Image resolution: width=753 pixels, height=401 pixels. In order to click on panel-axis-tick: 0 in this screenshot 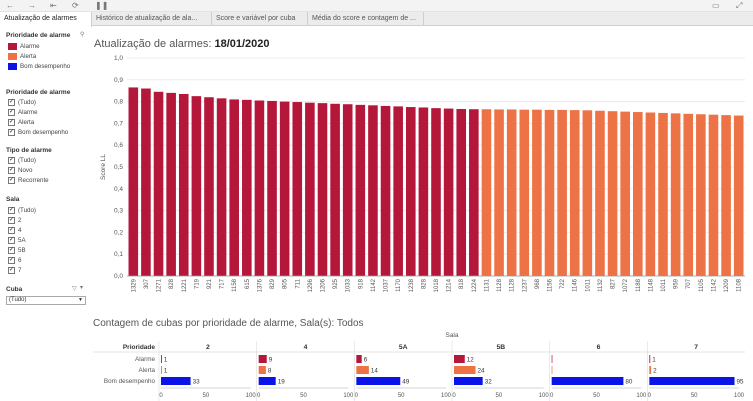, I will do `click(650, 396)`.